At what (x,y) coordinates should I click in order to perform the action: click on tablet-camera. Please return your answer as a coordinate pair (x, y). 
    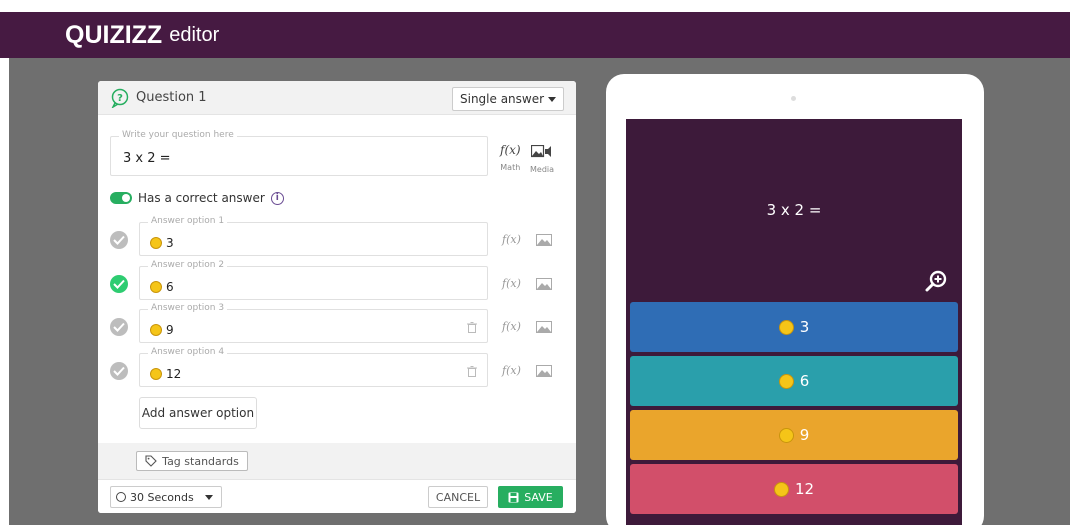
    Looking at the image, I should click on (793, 98).